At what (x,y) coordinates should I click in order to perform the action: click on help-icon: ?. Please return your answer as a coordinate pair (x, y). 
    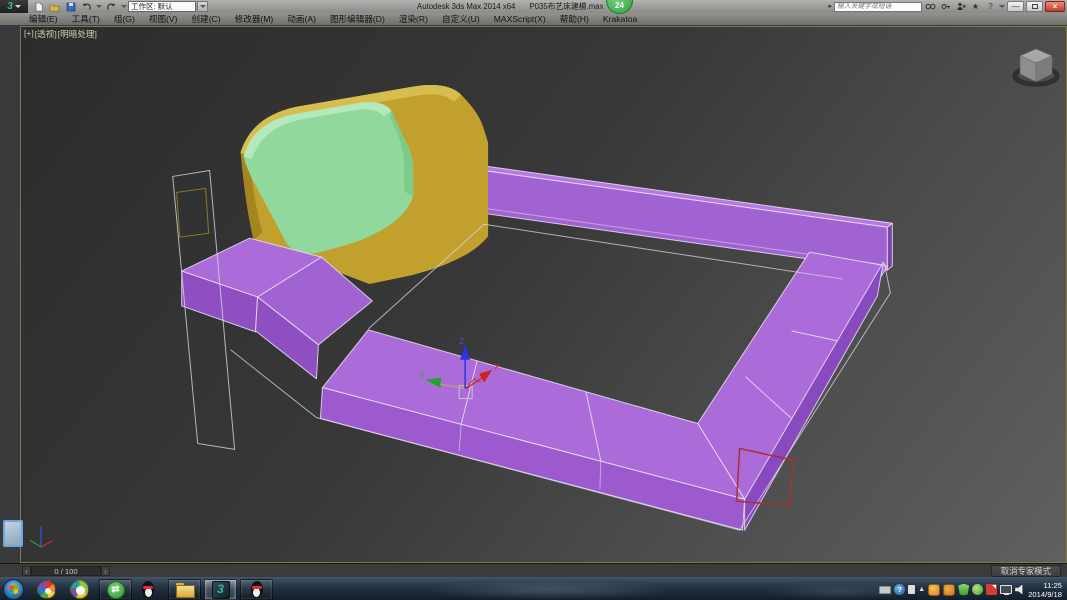
    Looking at the image, I should click on (990, 6).